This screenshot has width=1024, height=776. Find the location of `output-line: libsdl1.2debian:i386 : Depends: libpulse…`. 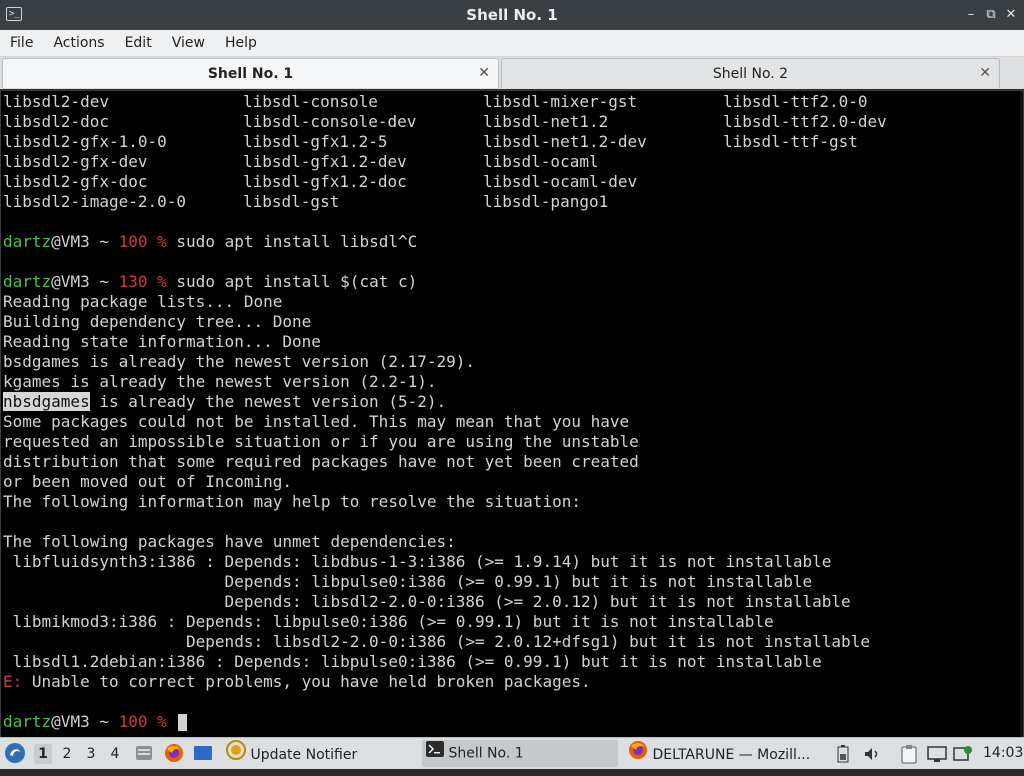

output-line: libsdl1.2debian:i386 : Depends: libpulse… is located at coordinates (412, 661).